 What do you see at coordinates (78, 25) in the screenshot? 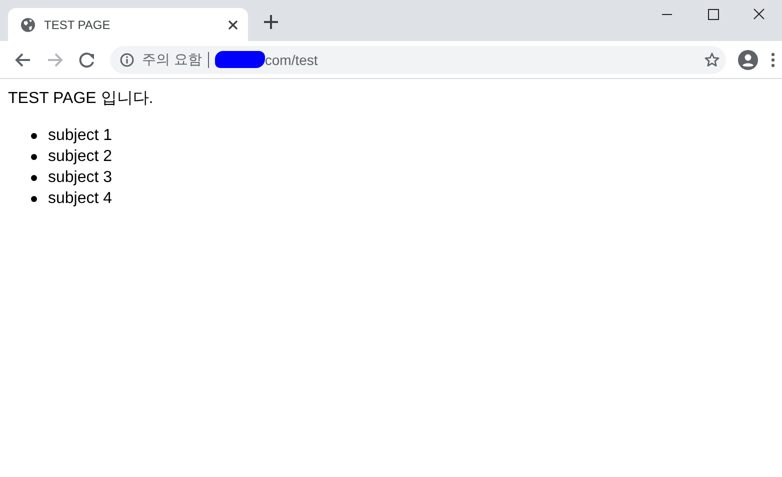
I see `tab-title: TEST PAGE` at bounding box center [78, 25].